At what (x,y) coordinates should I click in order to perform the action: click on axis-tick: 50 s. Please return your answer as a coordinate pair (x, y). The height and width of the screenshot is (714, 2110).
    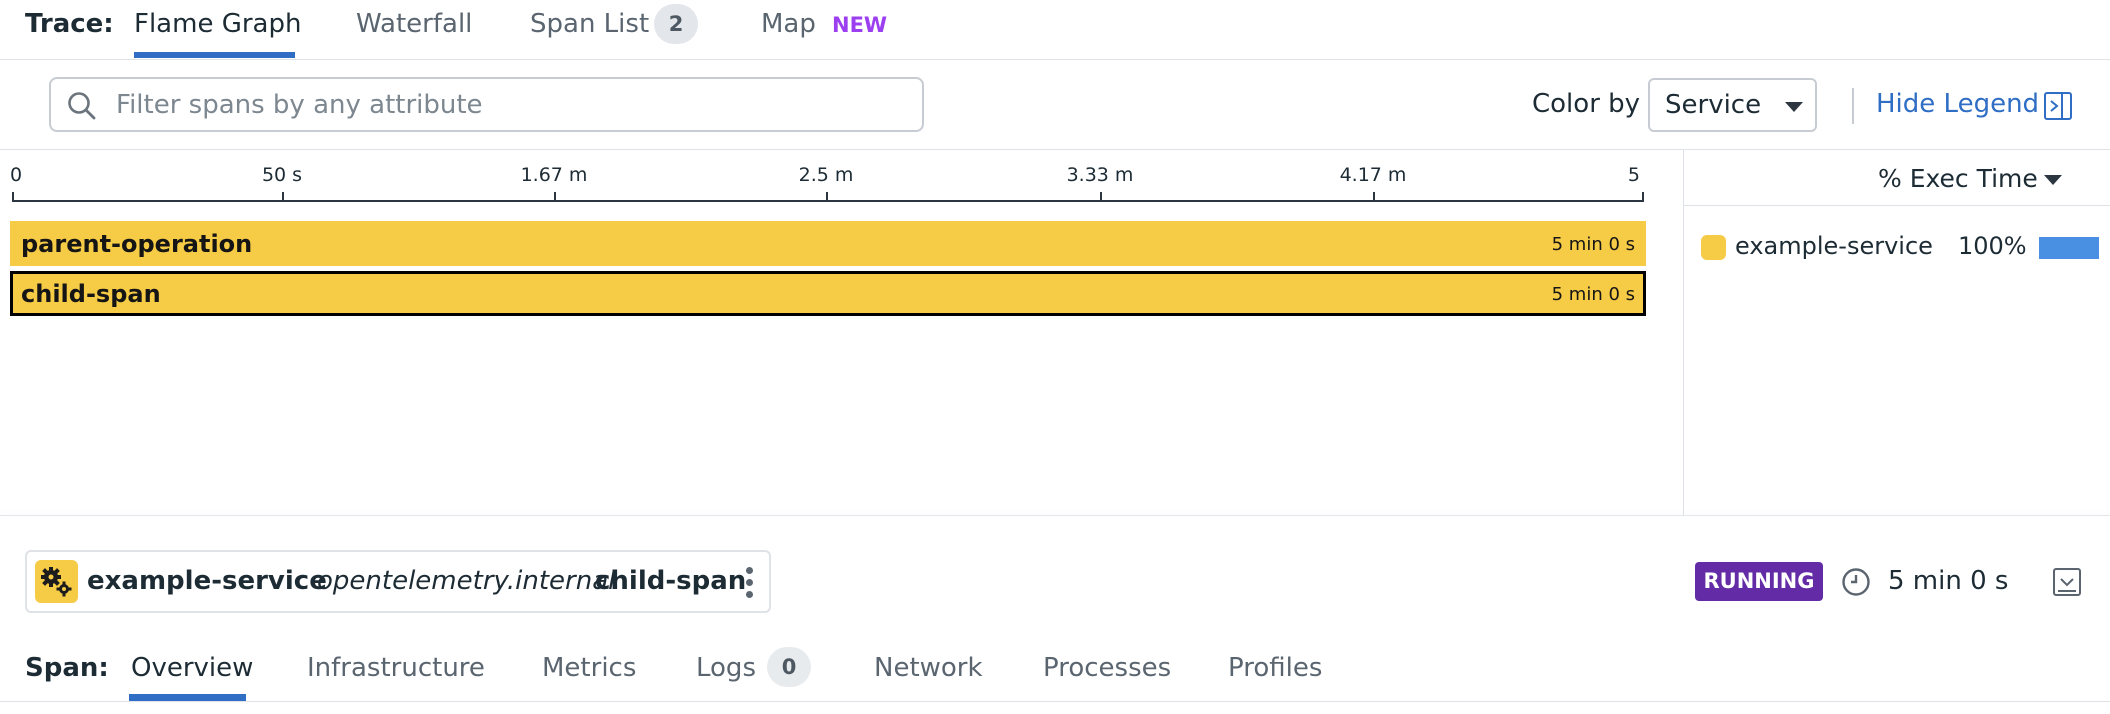
    Looking at the image, I should click on (282, 183).